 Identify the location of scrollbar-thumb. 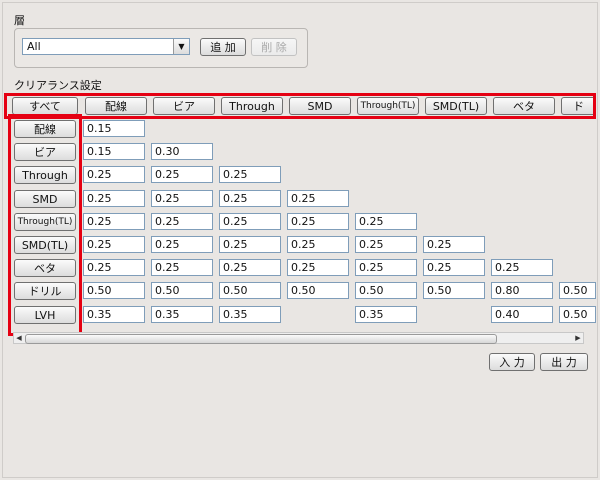
(261, 339).